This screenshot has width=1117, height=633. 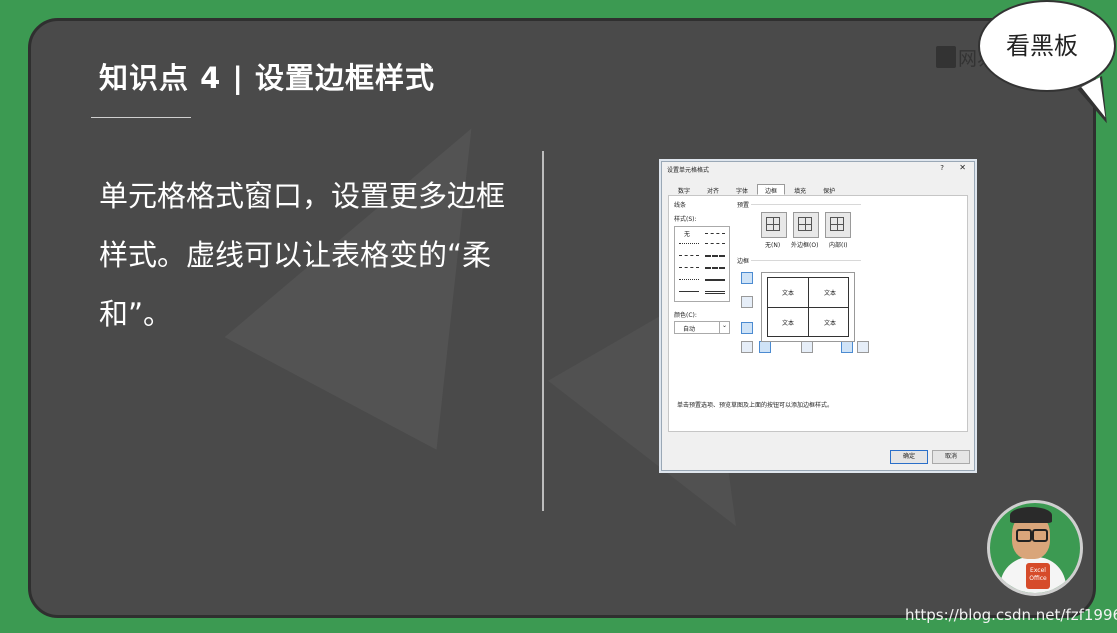 I want to click on color-value: 自动, so click(x=689, y=329).